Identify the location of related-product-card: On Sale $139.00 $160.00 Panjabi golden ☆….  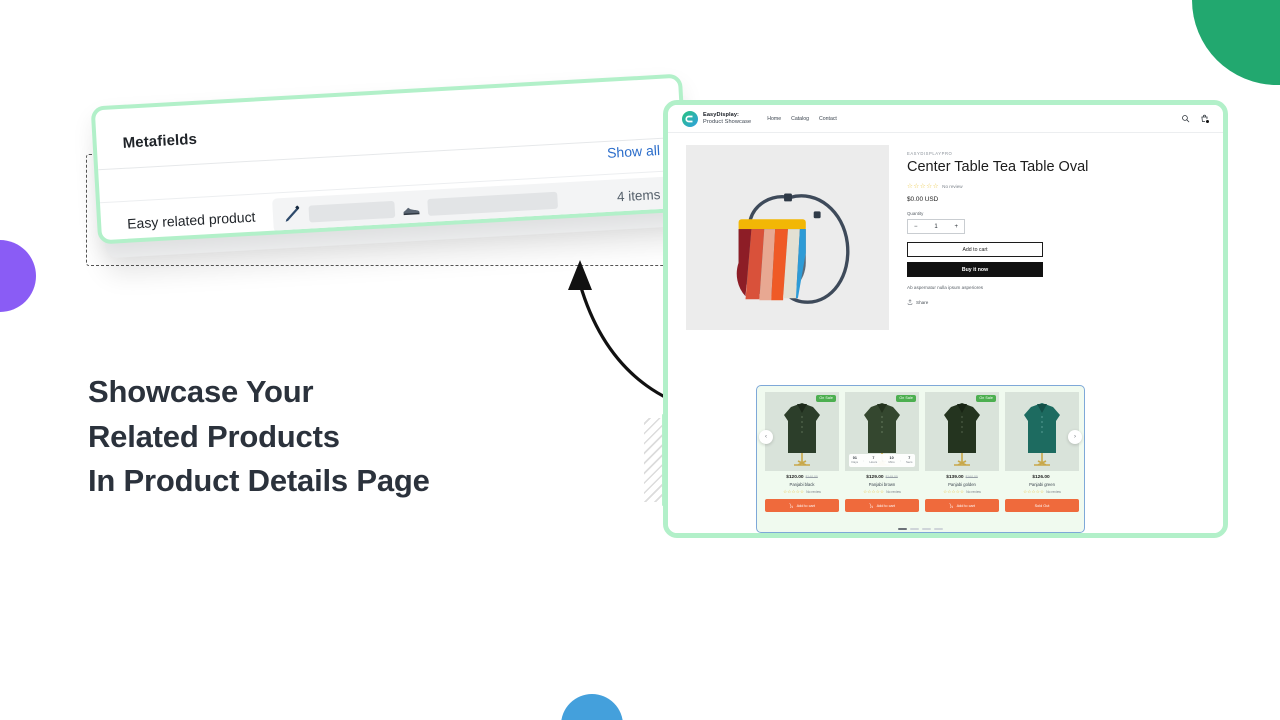
(962, 452).